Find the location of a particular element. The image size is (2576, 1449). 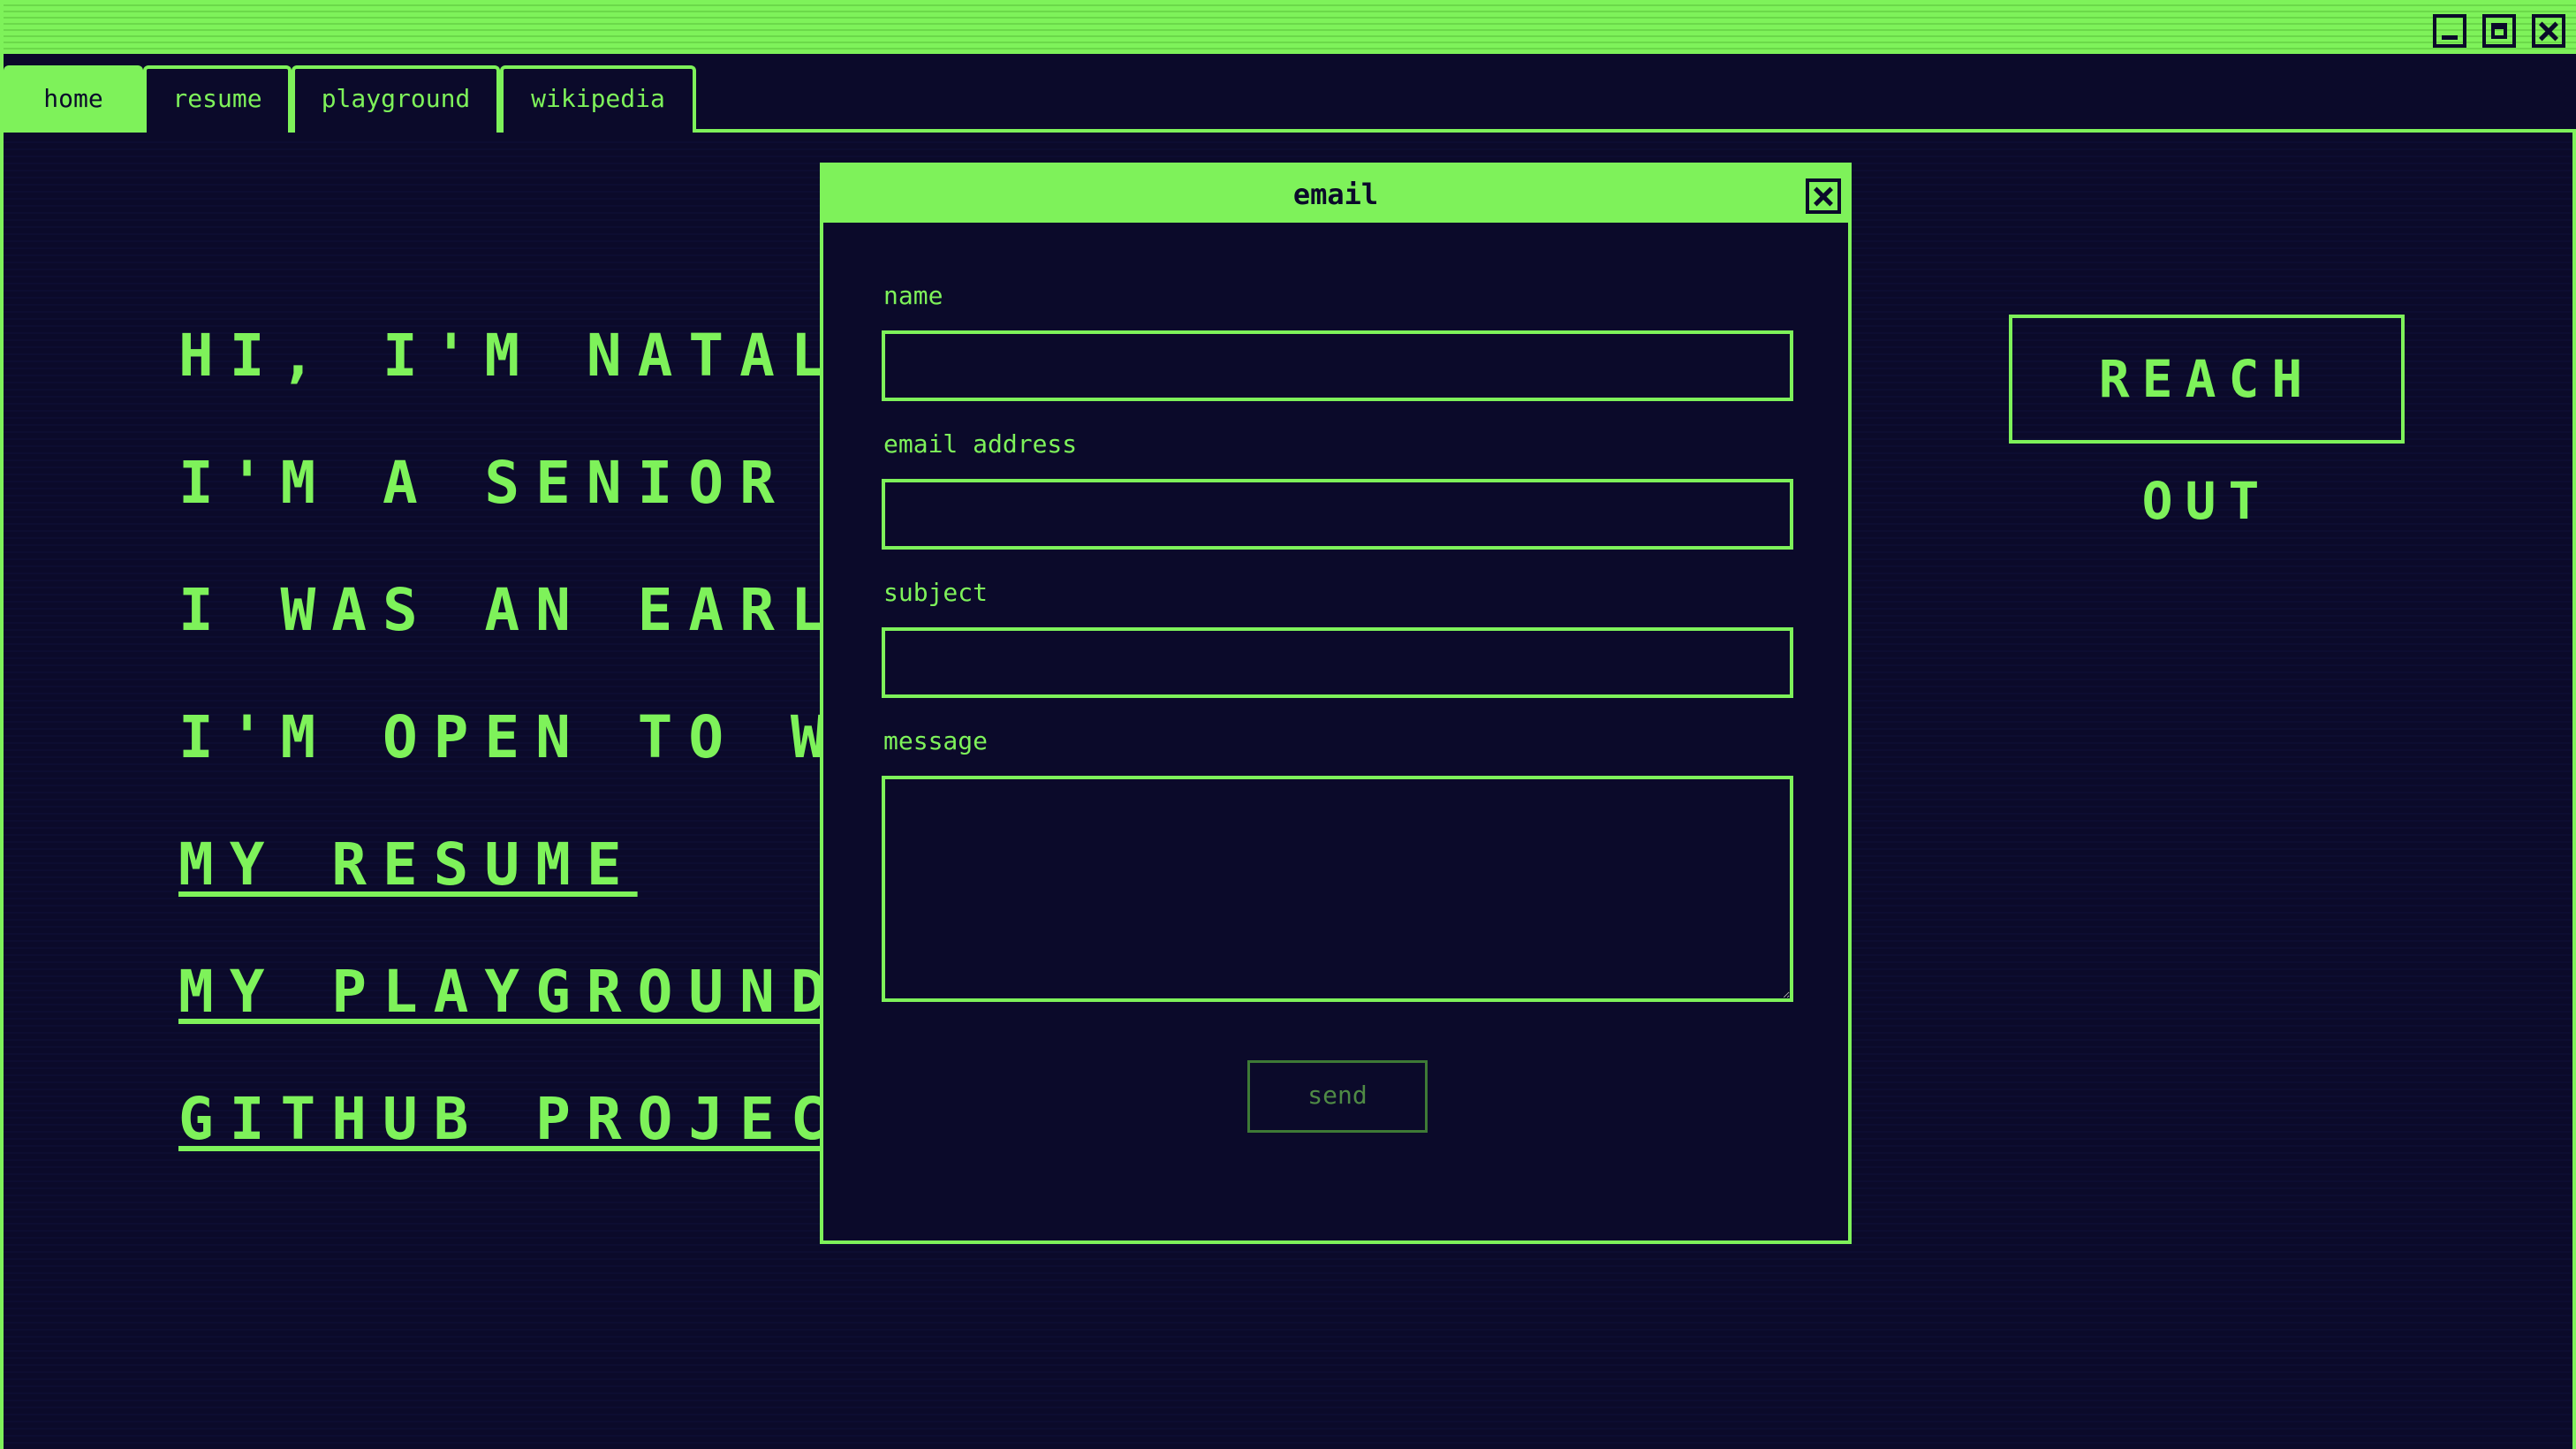

subject-label: subject is located at coordinates (936, 592).